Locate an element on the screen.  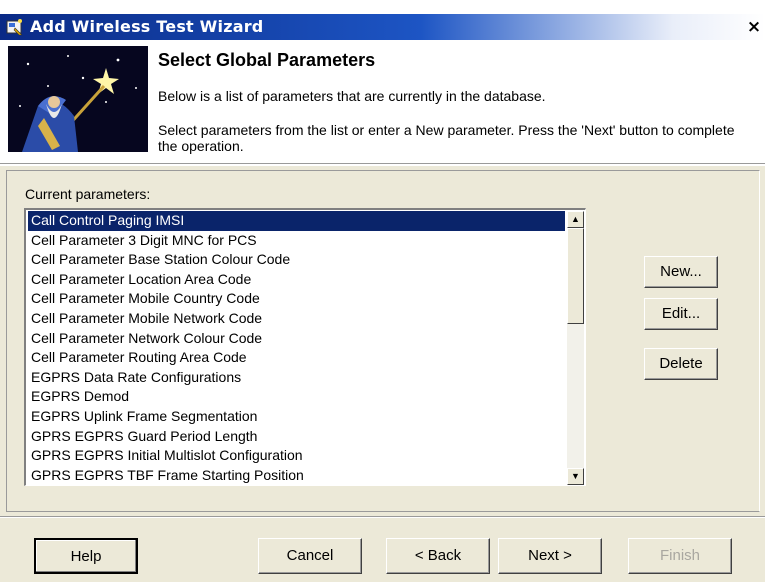
list-item: EGPRS Uplink Frame Segmentation is located at coordinates (296, 417).